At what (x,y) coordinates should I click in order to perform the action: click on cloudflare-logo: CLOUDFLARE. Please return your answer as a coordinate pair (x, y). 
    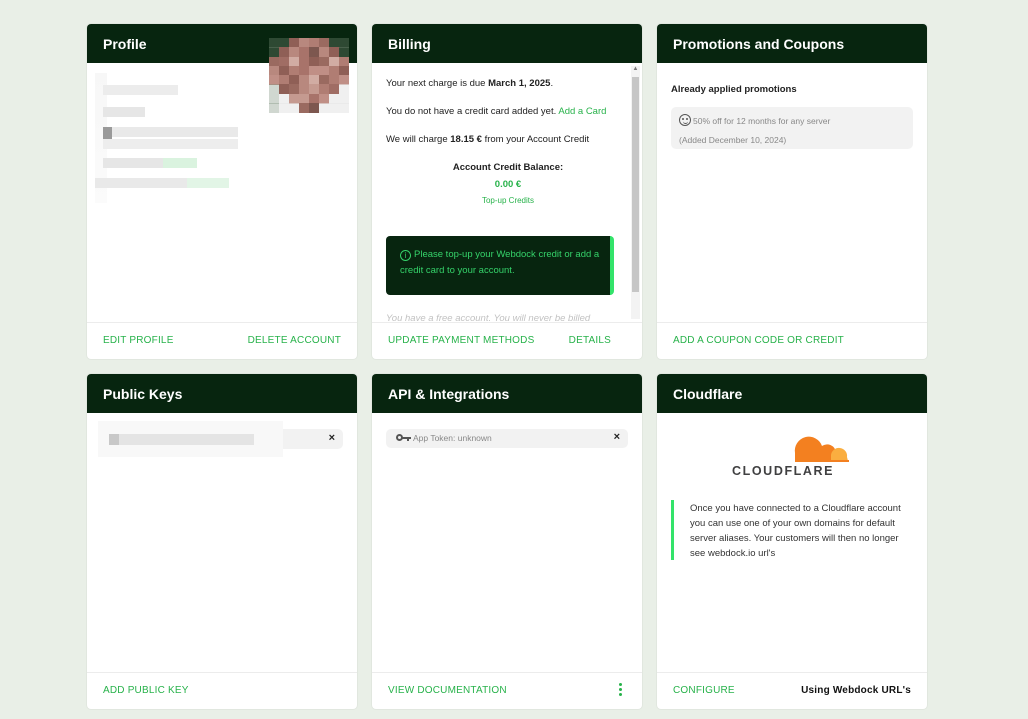
    Looking at the image, I should click on (793, 454).